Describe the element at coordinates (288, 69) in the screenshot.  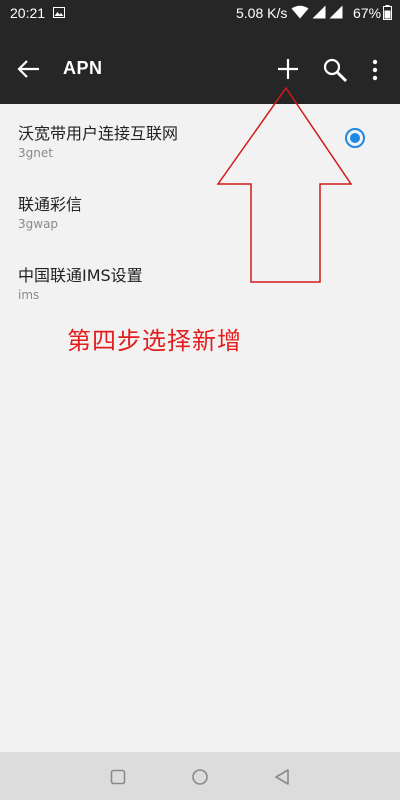
I see `plus-icon` at that location.